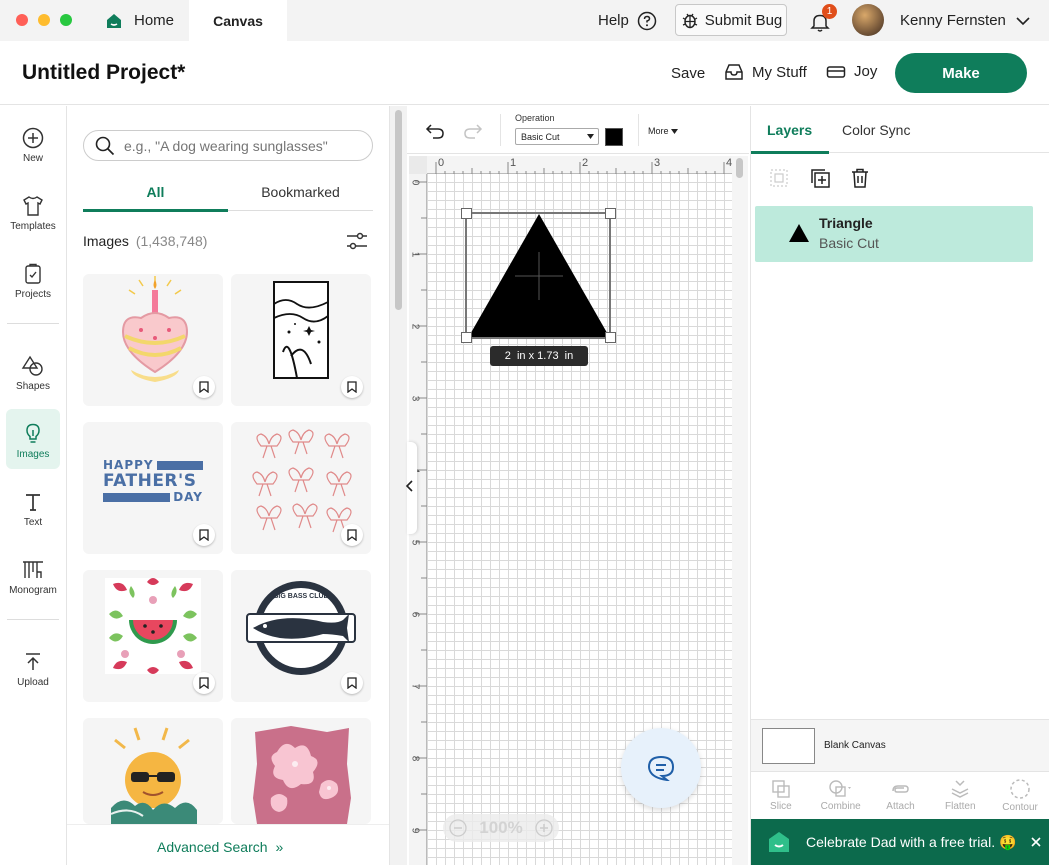 The width and height of the screenshot is (1049, 865). Describe the element at coordinates (300, 192) in the screenshot. I see `tab-bookmarked: Bookmarked` at that location.